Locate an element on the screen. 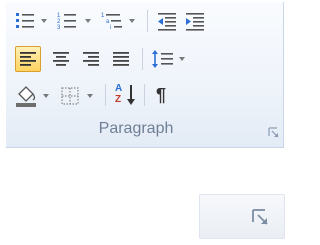 The height and width of the screenshot is (245, 320). increase-indent-button is located at coordinates (195, 21).